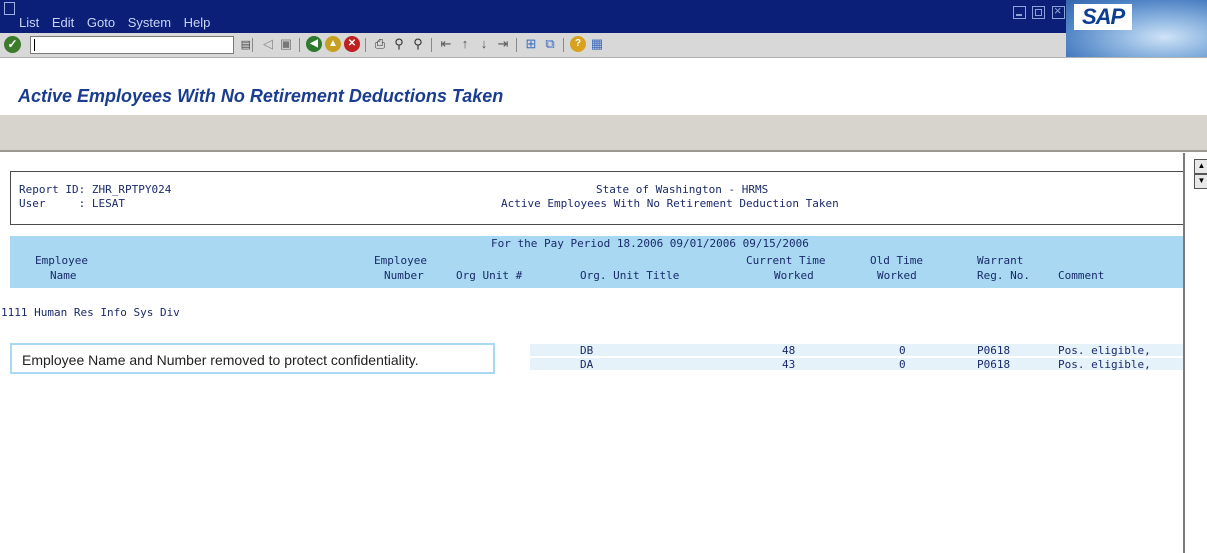 The image size is (1207, 553). Describe the element at coordinates (61, 260) in the screenshot. I see `col-employee-name-1: Employee` at that location.